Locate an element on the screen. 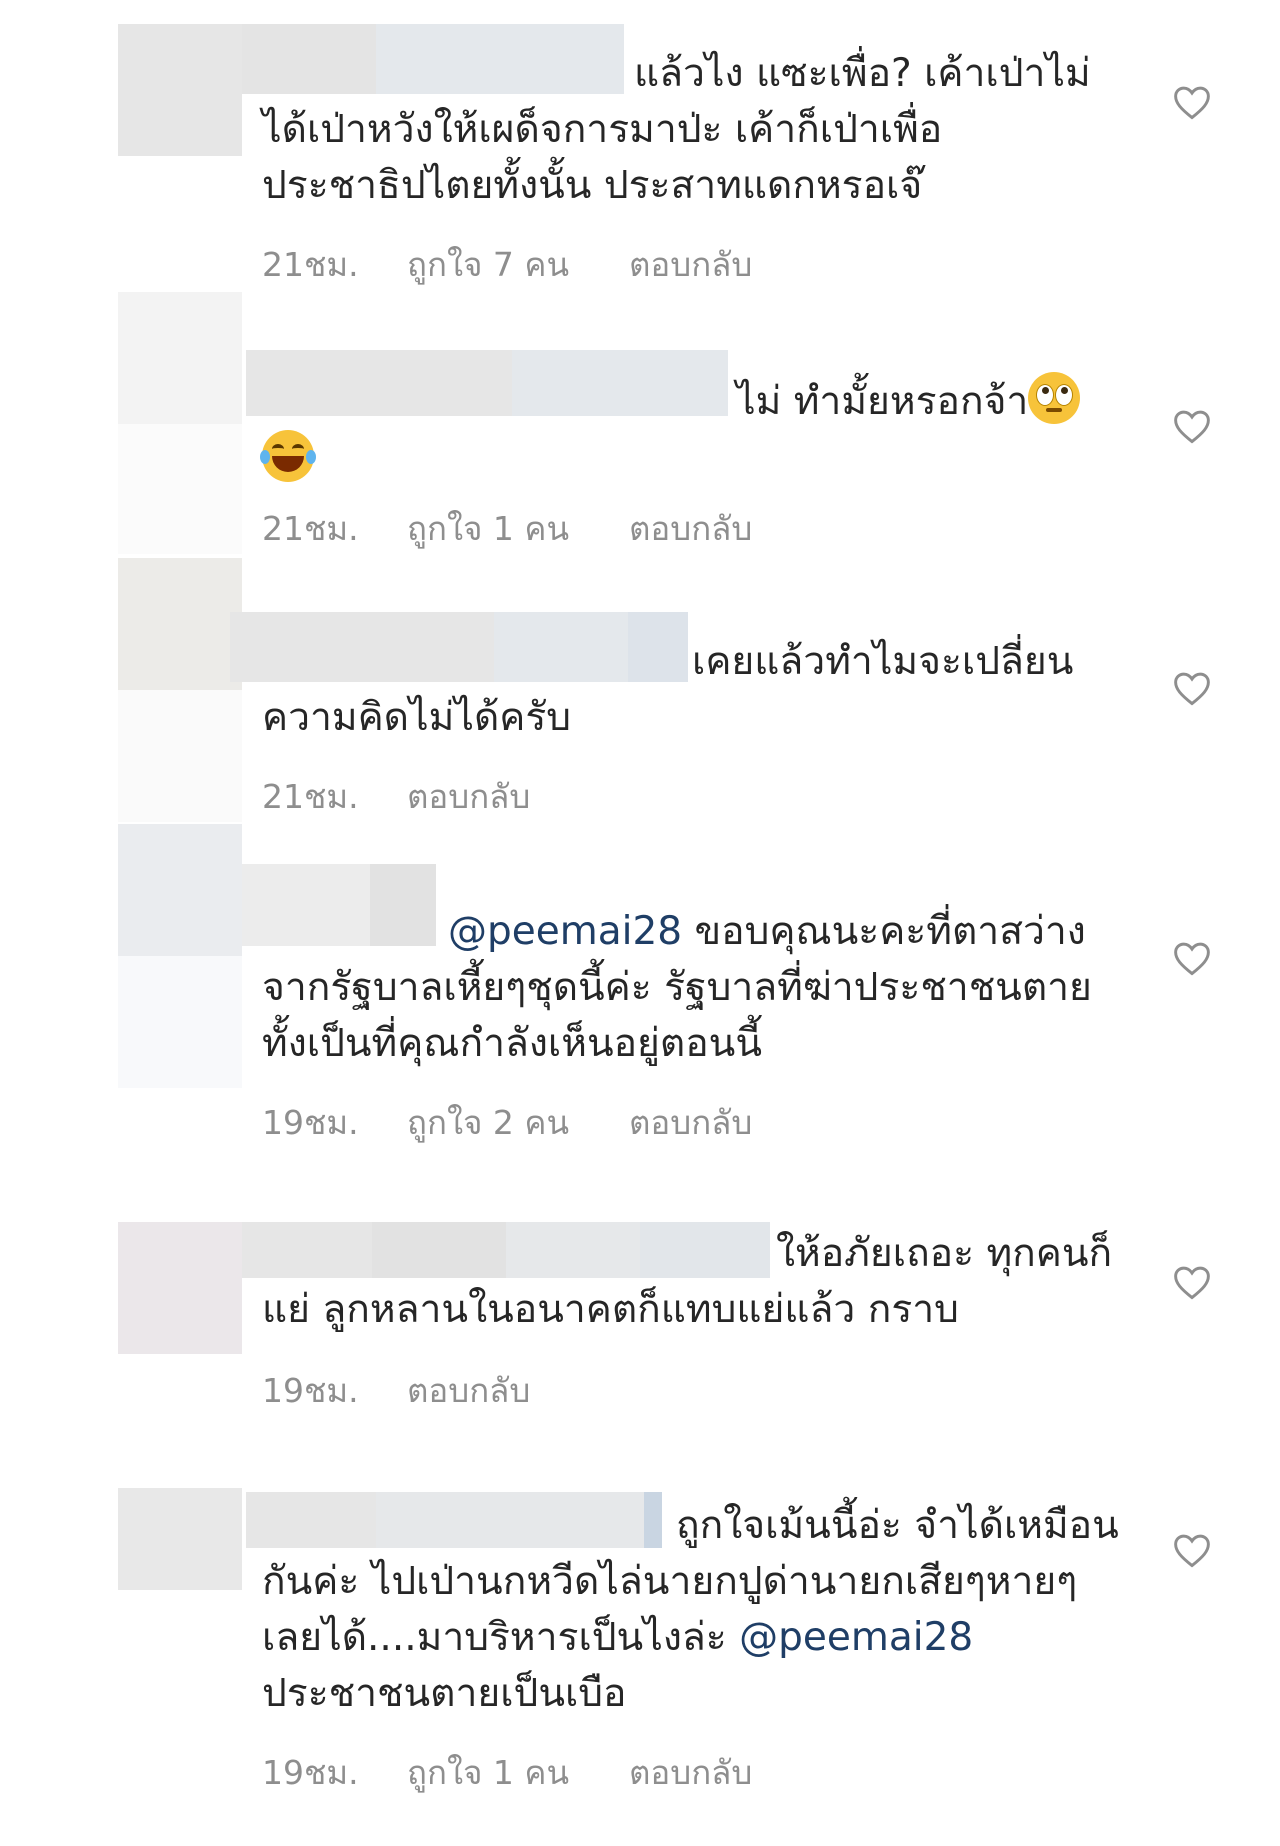 Image resolution: width=1280 pixels, height=1846 pixels. comment-text: เคยแล้วทำไมจะเปลี่ยนความคิดไม่ได้ครับ is located at coordinates (668, 689).